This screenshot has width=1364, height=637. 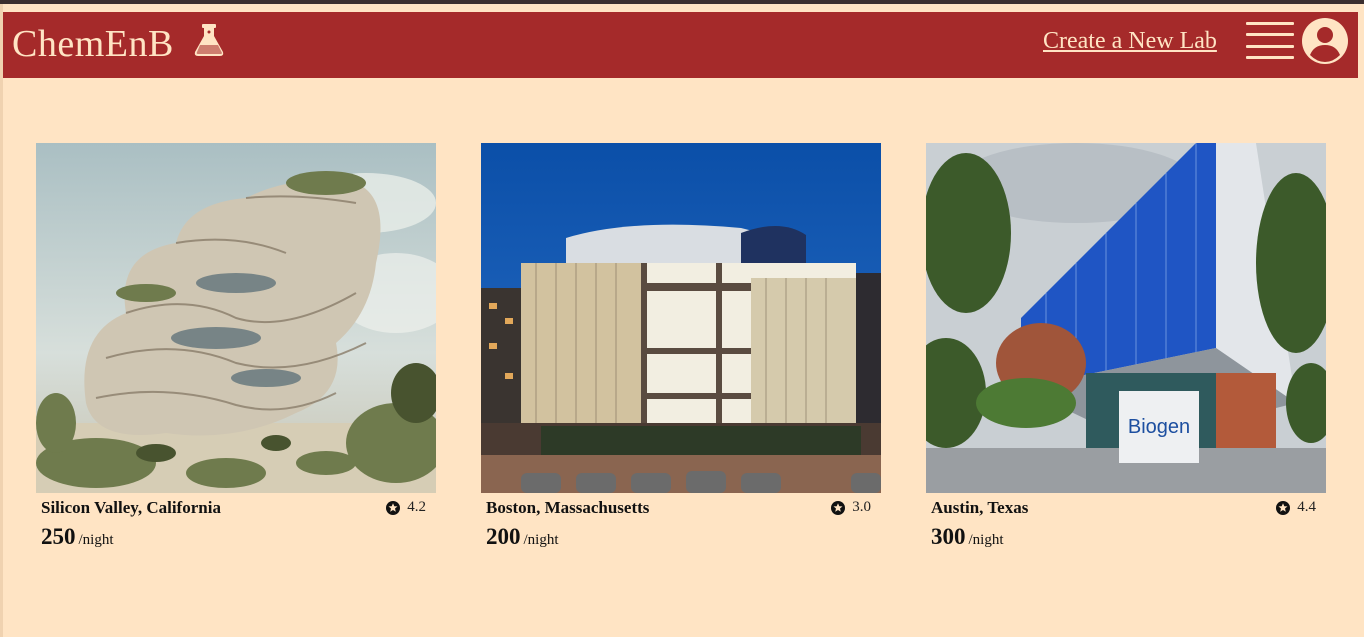 I want to click on left-edge, so click(x=1, y=320).